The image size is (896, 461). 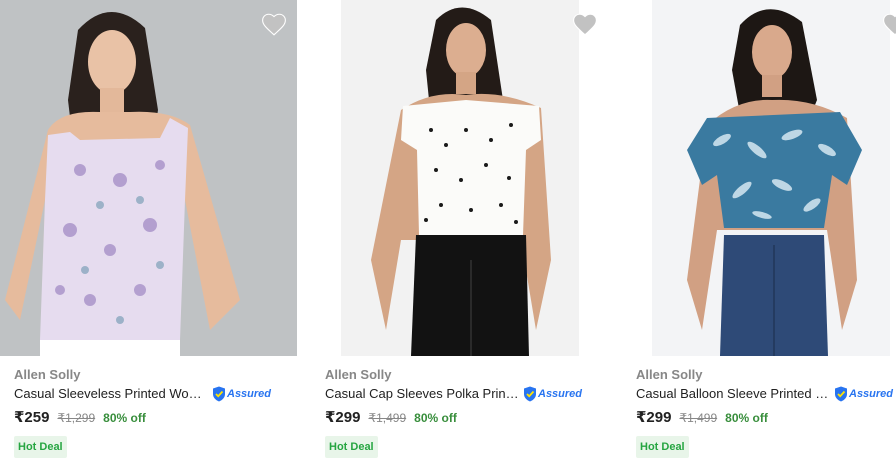 I want to click on product-mrp: ₹1,299, so click(x=76, y=418).